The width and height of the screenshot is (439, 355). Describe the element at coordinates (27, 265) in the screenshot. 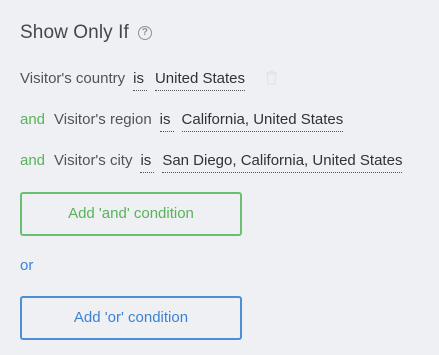

I see `or-separator-label: or` at that location.